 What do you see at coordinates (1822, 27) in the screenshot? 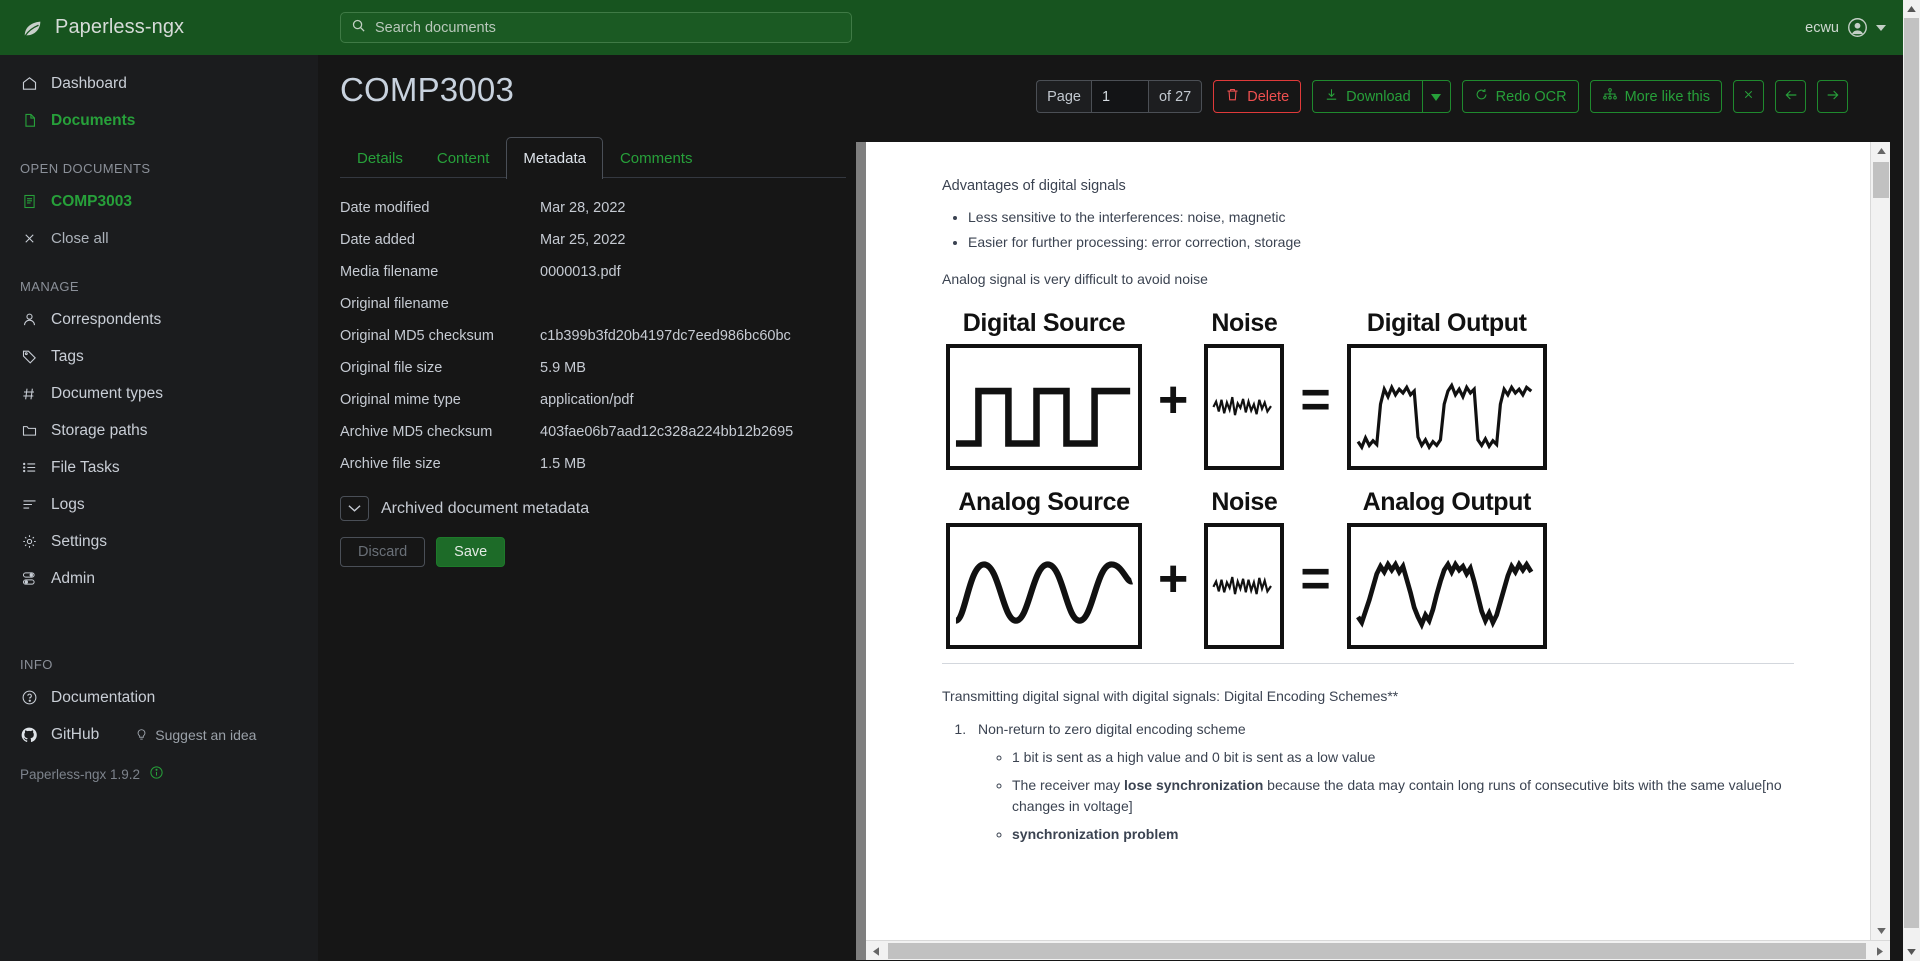
I see `username-label: ecwu` at bounding box center [1822, 27].